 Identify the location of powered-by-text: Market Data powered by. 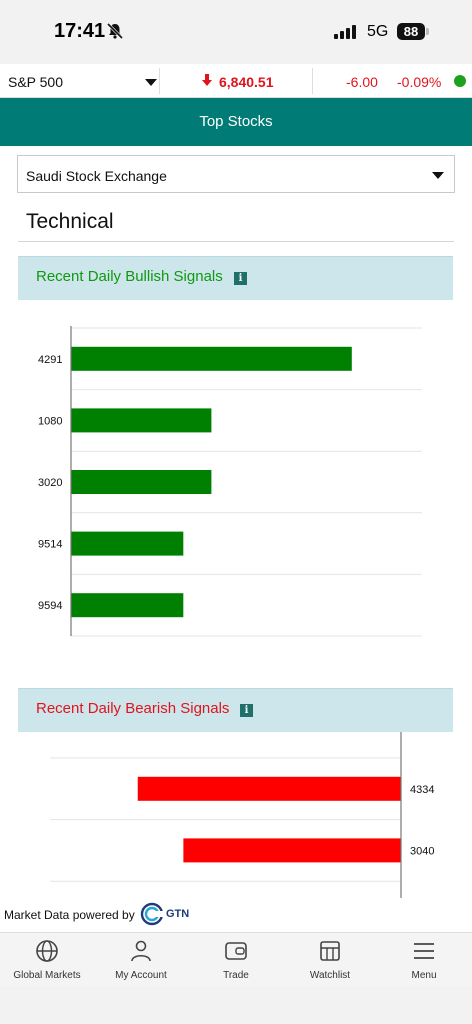
(69, 915).